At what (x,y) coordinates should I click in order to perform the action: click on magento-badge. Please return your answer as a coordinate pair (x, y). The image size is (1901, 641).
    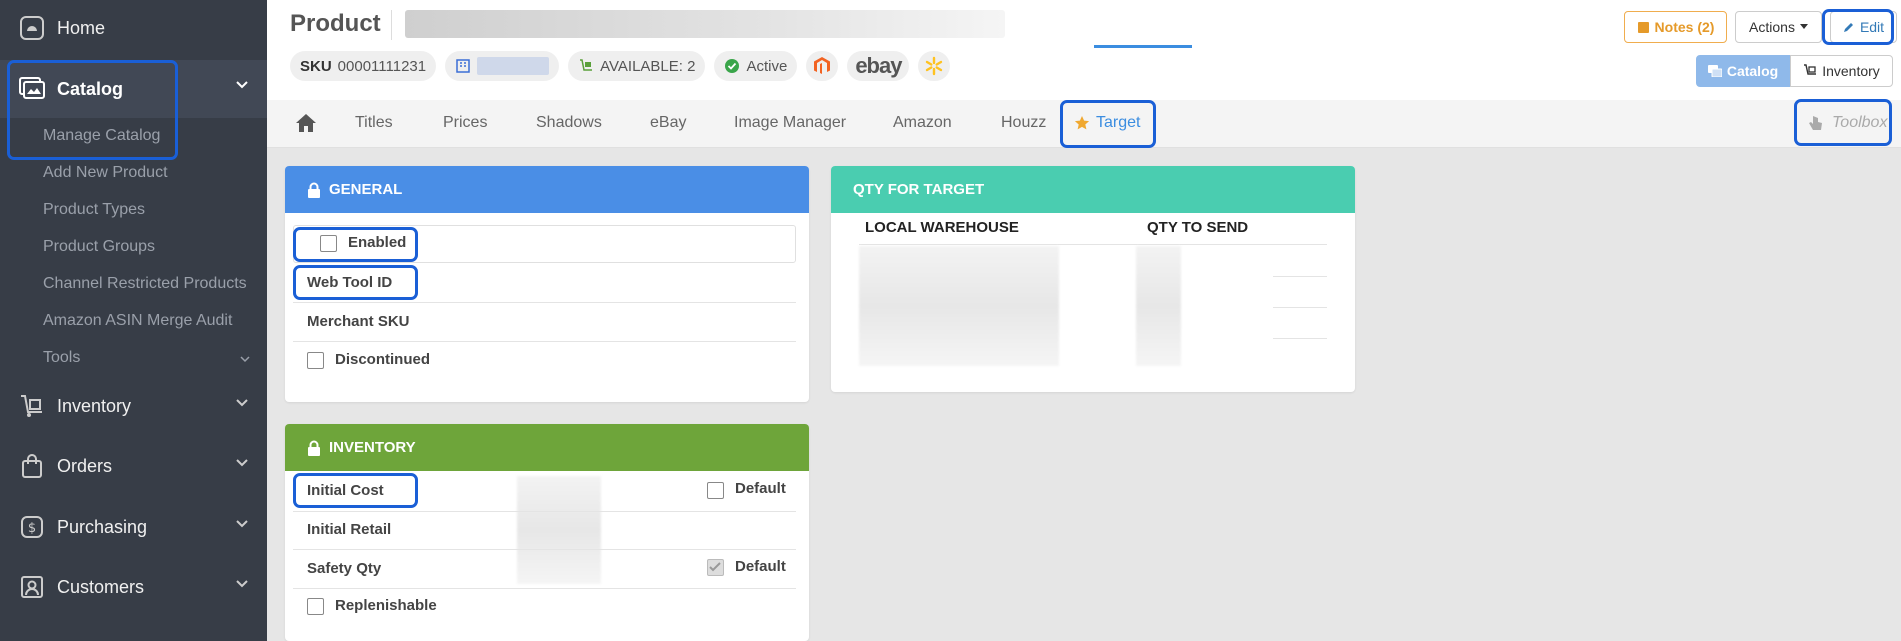
    Looking at the image, I should click on (822, 66).